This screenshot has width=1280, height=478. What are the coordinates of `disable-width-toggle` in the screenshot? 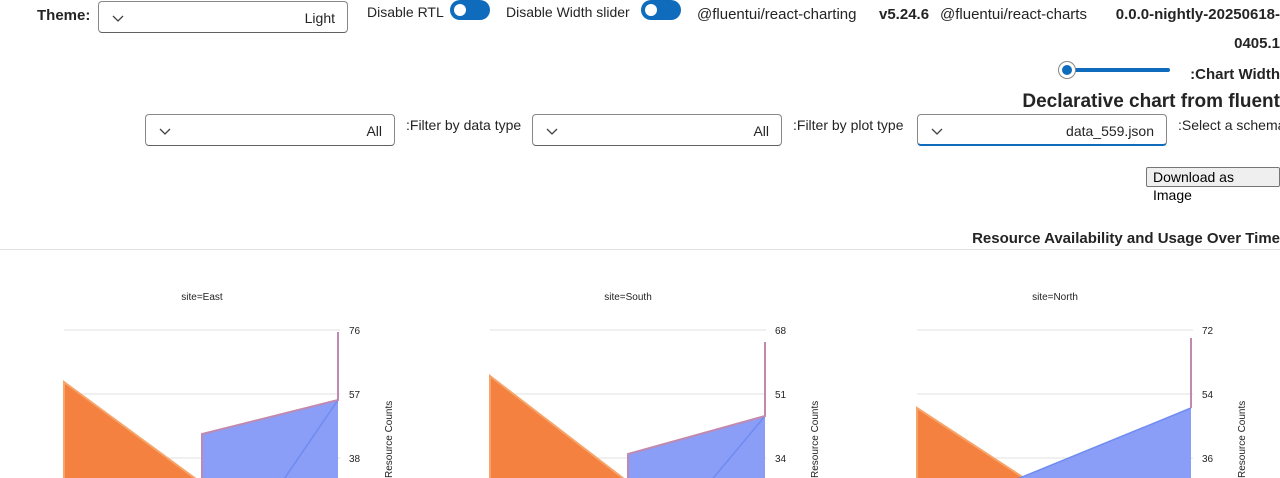 It's located at (661, 10).